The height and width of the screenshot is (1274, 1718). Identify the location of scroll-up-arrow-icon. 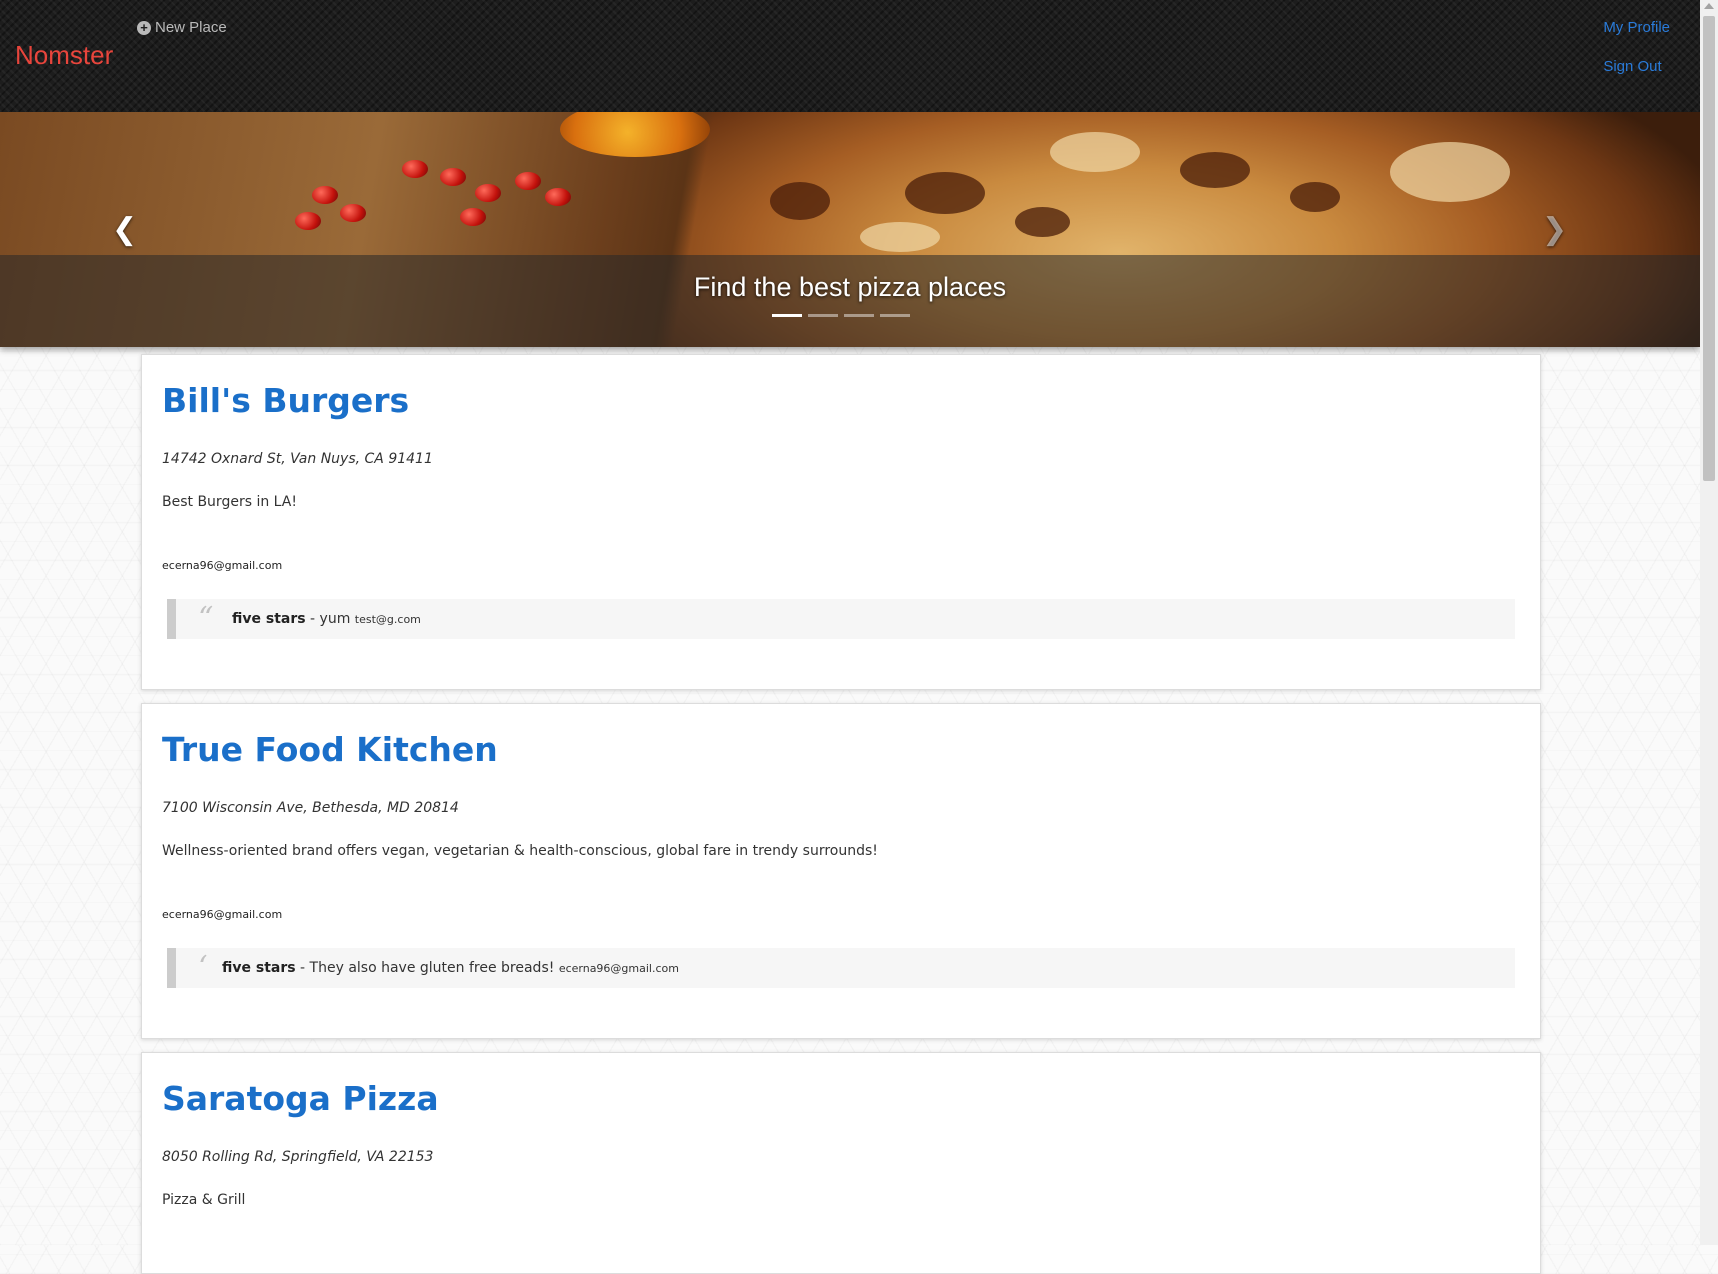
(1709, 6).